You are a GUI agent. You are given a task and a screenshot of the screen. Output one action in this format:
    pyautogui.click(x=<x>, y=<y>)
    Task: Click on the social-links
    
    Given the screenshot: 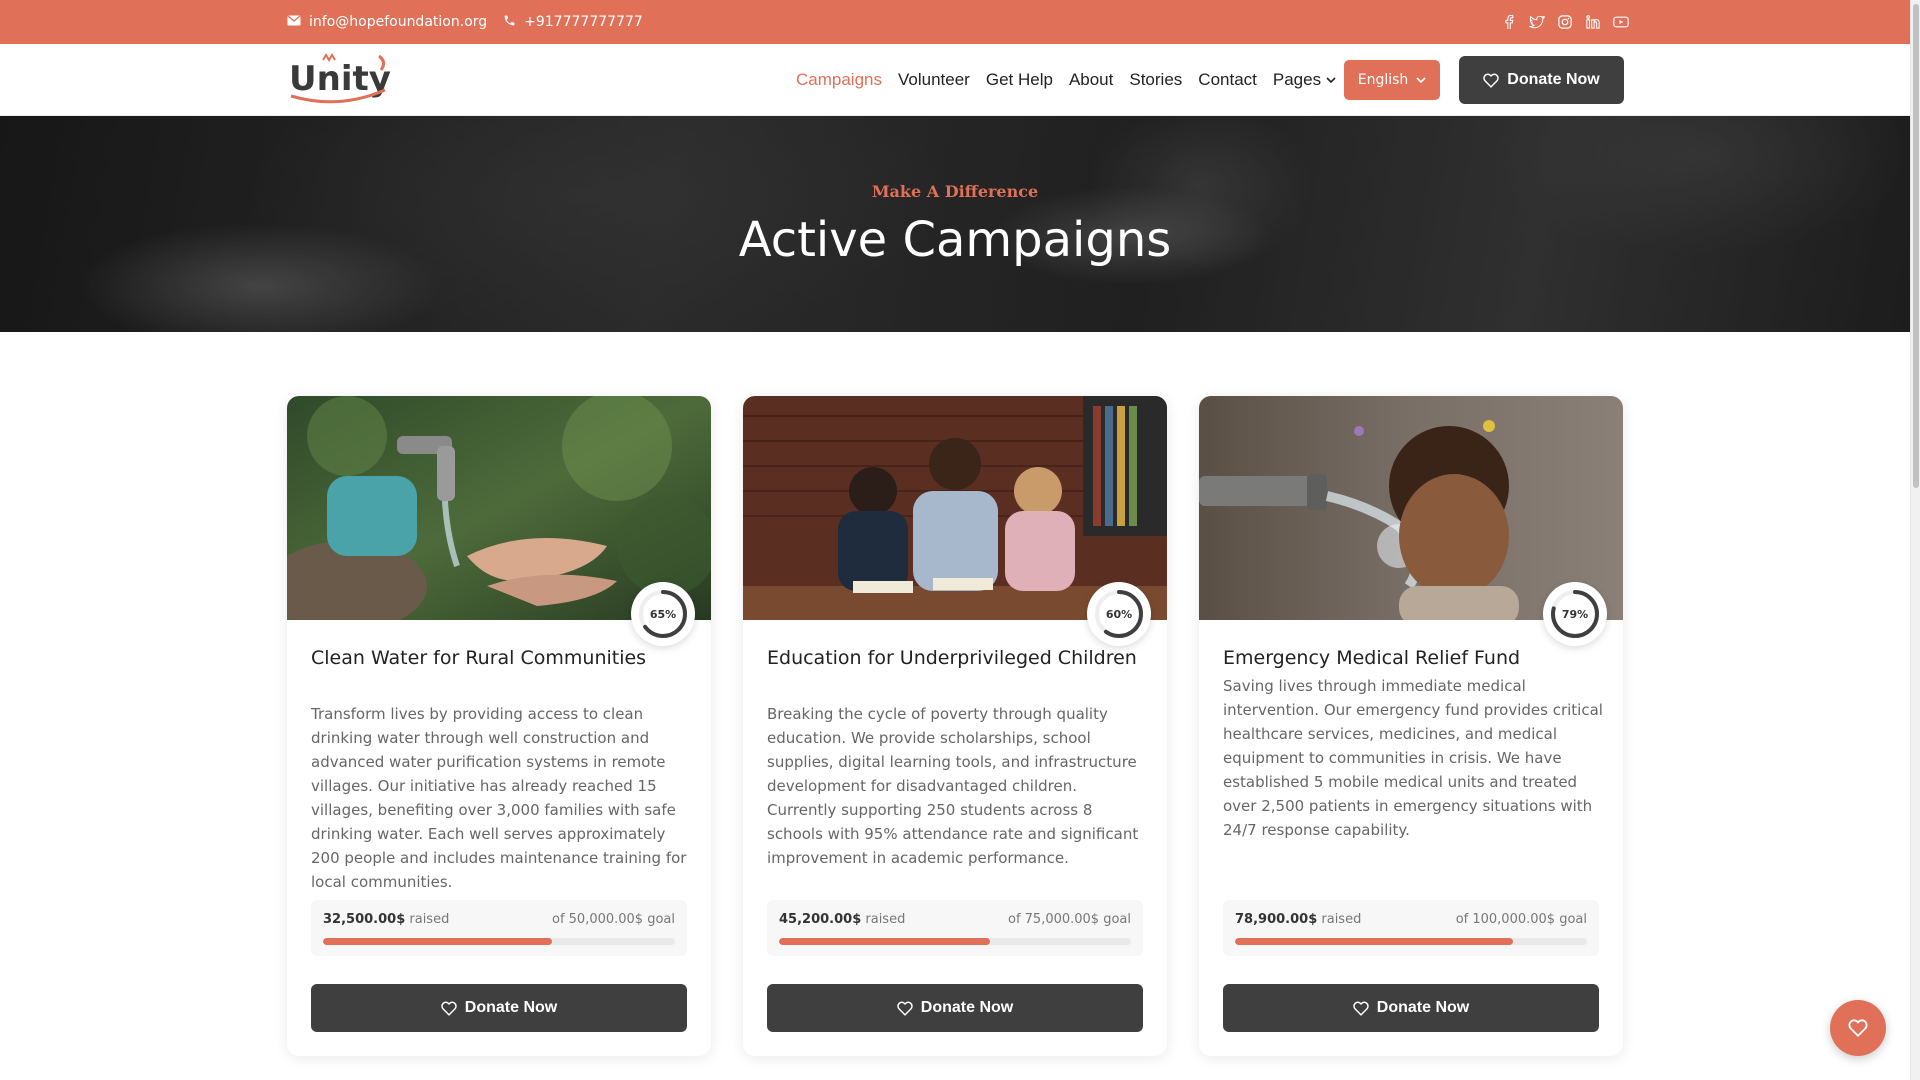 What is the action you would take?
    pyautogui.click(x=1565, y=22)
    